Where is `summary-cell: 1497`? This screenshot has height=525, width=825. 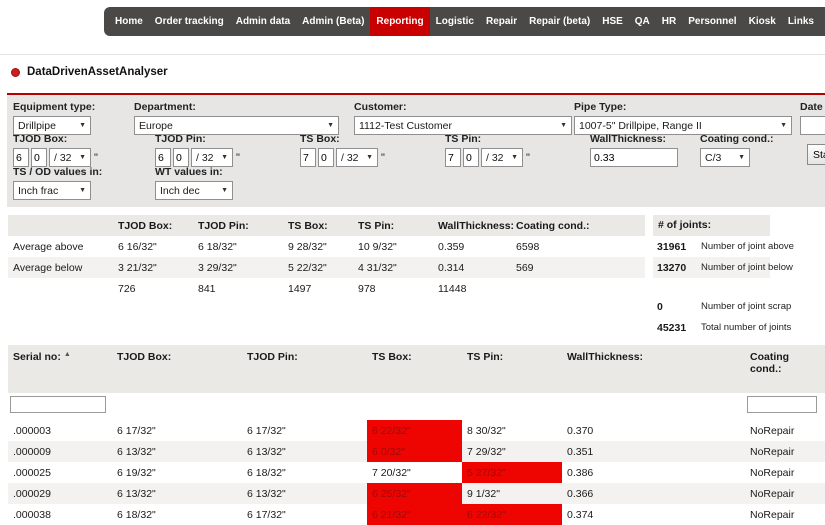
summary-cell: 1497 is located at coordinates (300, 288).